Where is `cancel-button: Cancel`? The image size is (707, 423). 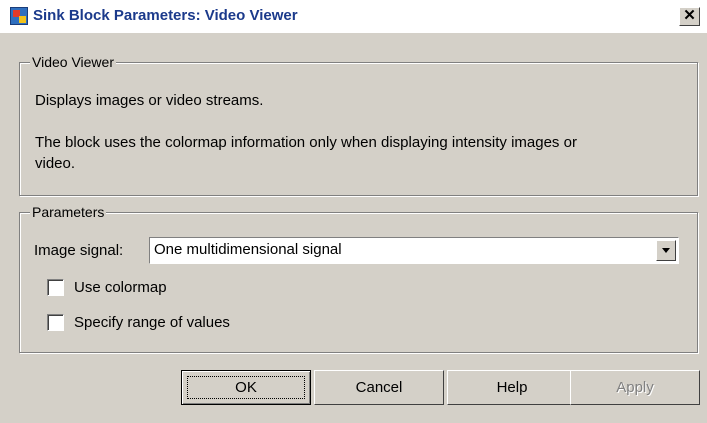 cancel-button: Cancel is located at coordinates (379, 387).